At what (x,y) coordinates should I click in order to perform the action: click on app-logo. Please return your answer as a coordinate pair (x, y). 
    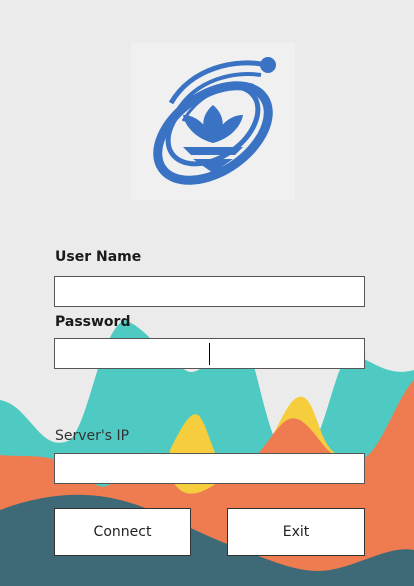
    Looking at the image, I should click on (213, 121).